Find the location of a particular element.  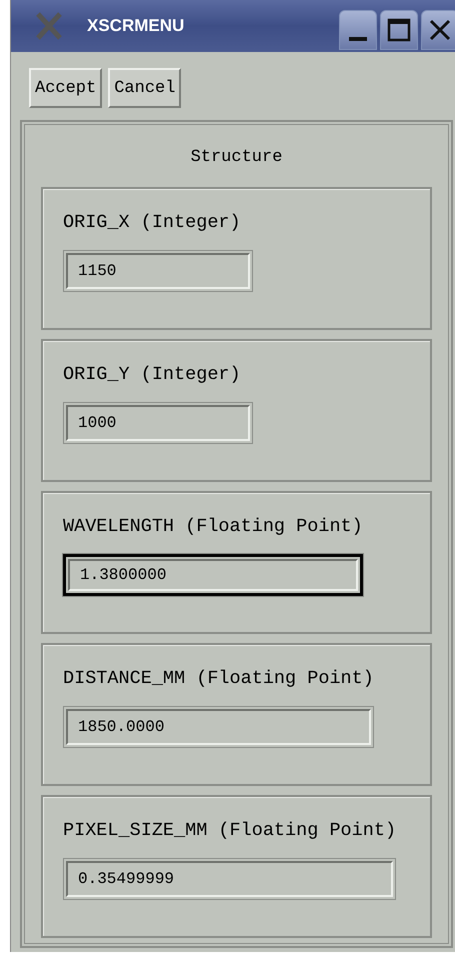

field-label: ORIG_Y (Integer) is located at coordinates (152, 375).